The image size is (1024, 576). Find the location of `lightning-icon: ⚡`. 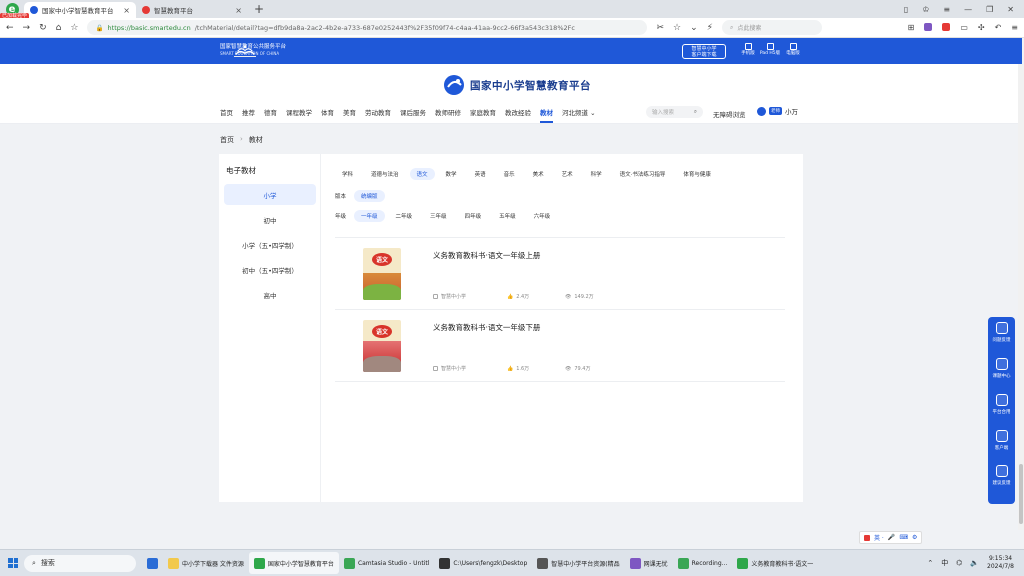

lightning-icon: ⚡ is located at coordinates (710, 28).